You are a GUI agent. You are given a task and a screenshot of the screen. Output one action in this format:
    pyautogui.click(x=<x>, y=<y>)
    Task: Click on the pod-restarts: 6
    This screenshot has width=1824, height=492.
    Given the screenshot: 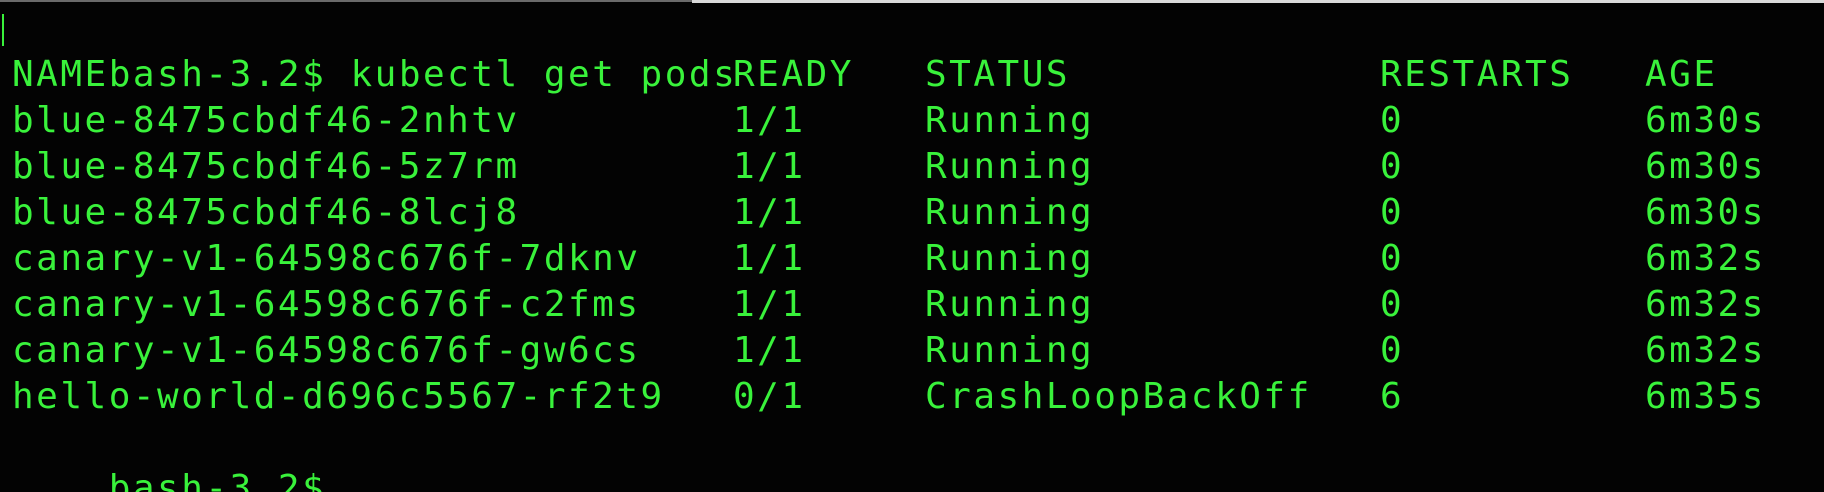 What is the action you would take?
    pyautogui.click(x=1392, y=396)
    